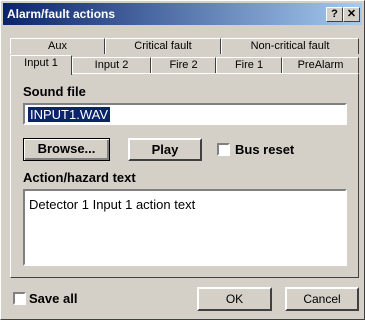 This screenshot has height=320, width=365. What do you see at coordinates (61, 14) in the screenshot?
I see `window-title: Alarm/fault actions` at bounding box center [61, 14].